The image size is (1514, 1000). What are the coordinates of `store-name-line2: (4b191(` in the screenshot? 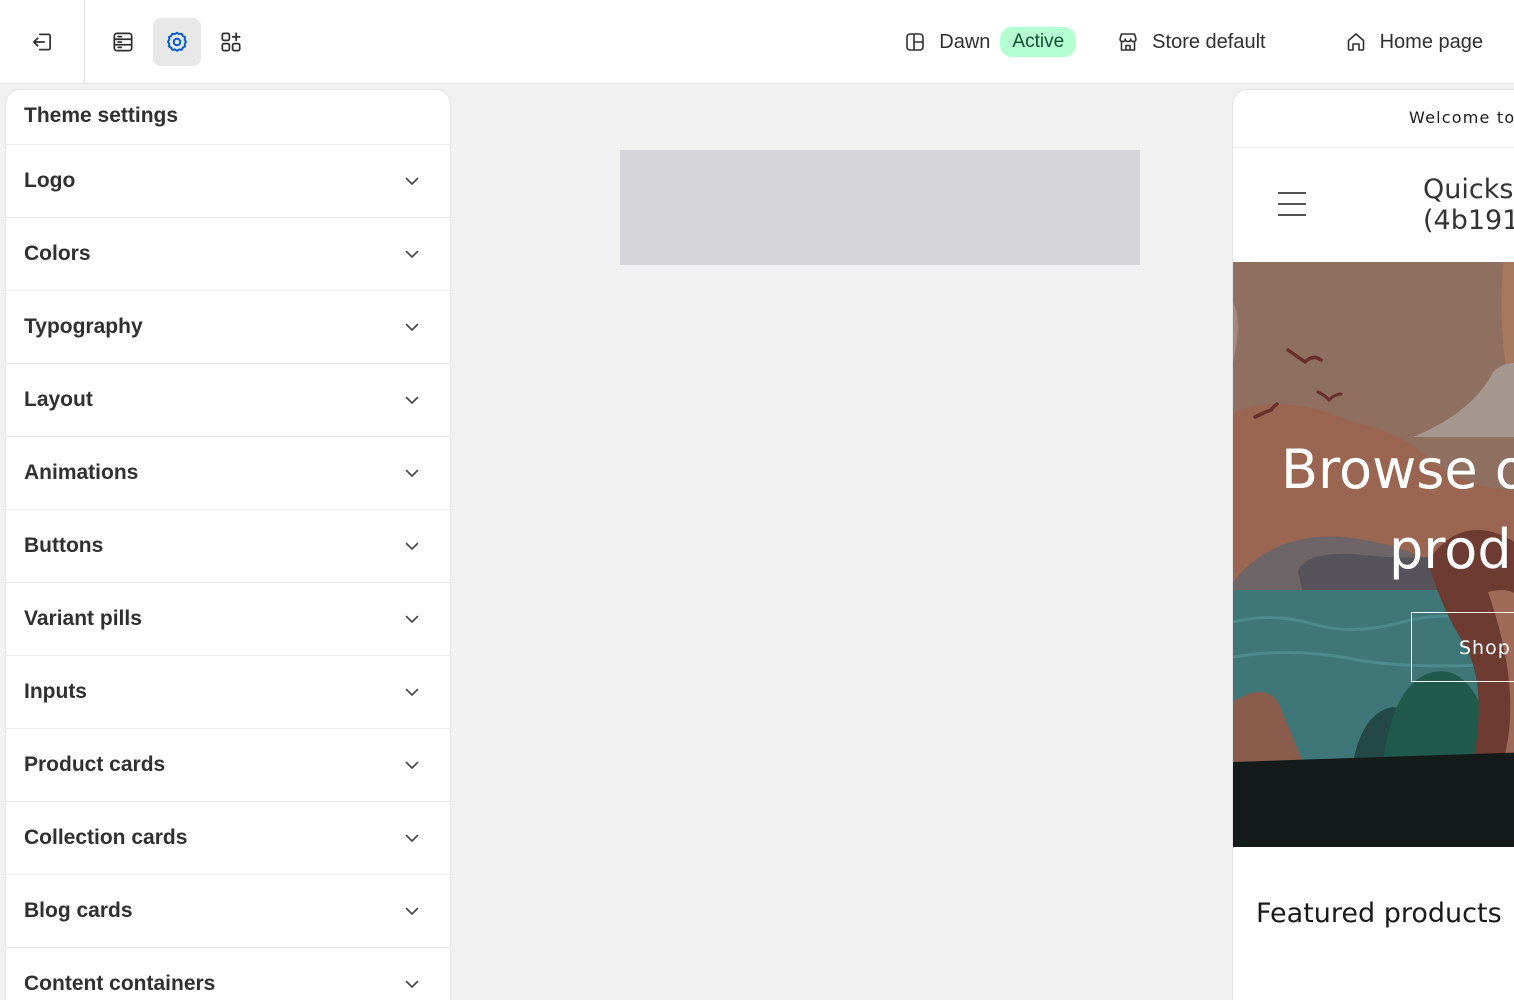 It's located at (1468, 220).